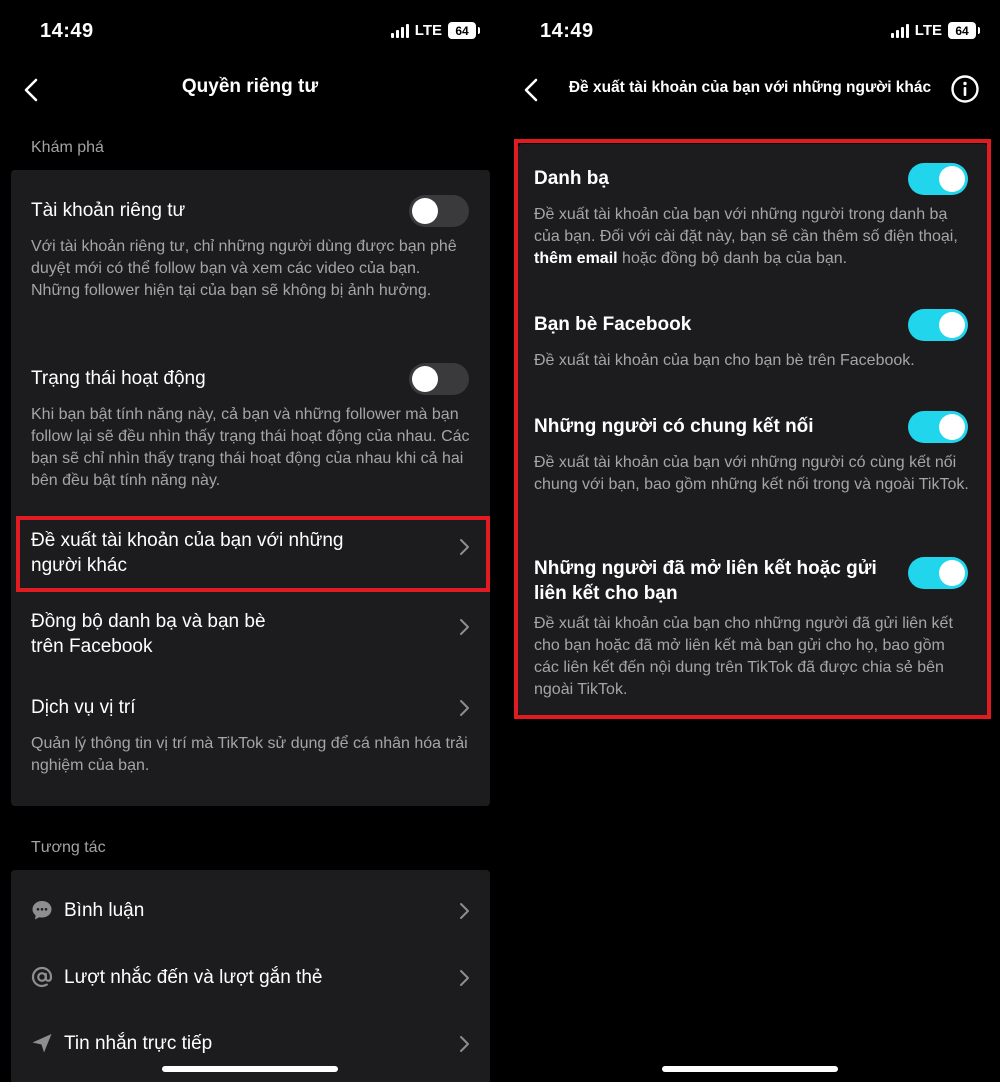 Image resolution: width=1000 pixels, height=1082 pixels. What do you see at coordinates (91, 646) in the screenshot?
I see `sync-contacts-title-line2: trên Facebook` at bounding box center [91, 646].